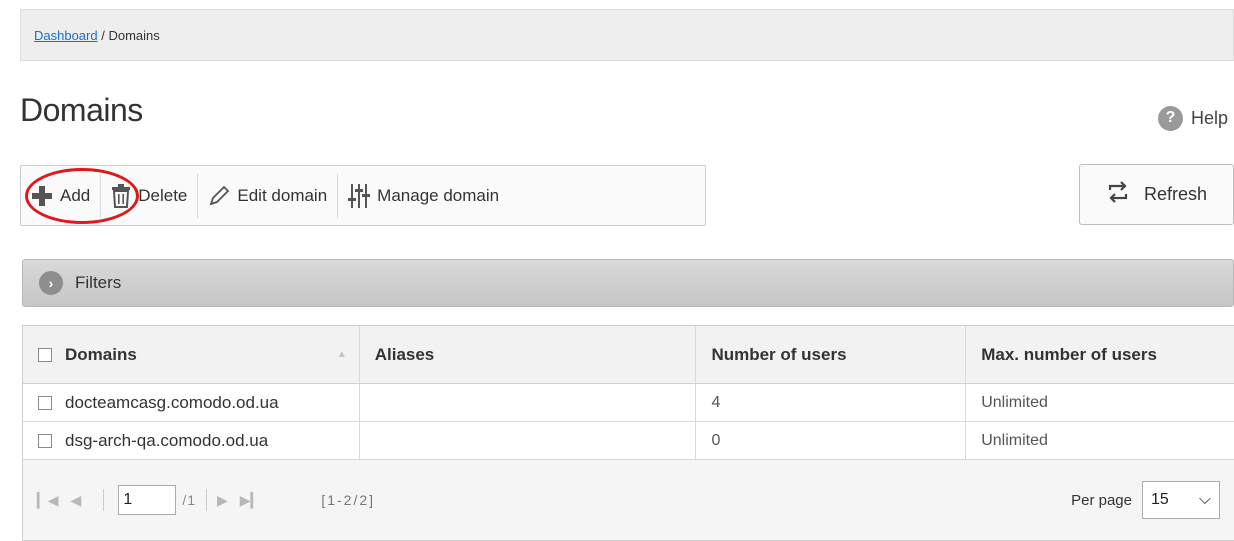  What do you see at coordinates (1118, 194) in the screenshot?
I see `refresh-icon` at bounding box center [1118, 194].